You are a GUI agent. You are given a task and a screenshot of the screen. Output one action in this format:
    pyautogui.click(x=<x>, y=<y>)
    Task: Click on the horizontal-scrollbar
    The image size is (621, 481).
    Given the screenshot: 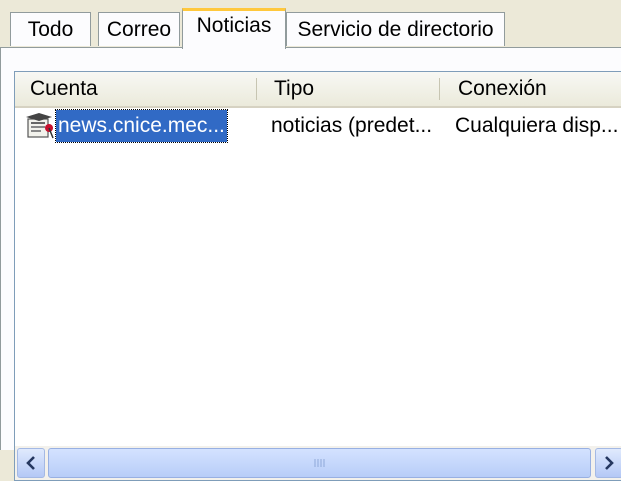 What is the action you would take?
    pyautogui.click(x=318, y=463)
    